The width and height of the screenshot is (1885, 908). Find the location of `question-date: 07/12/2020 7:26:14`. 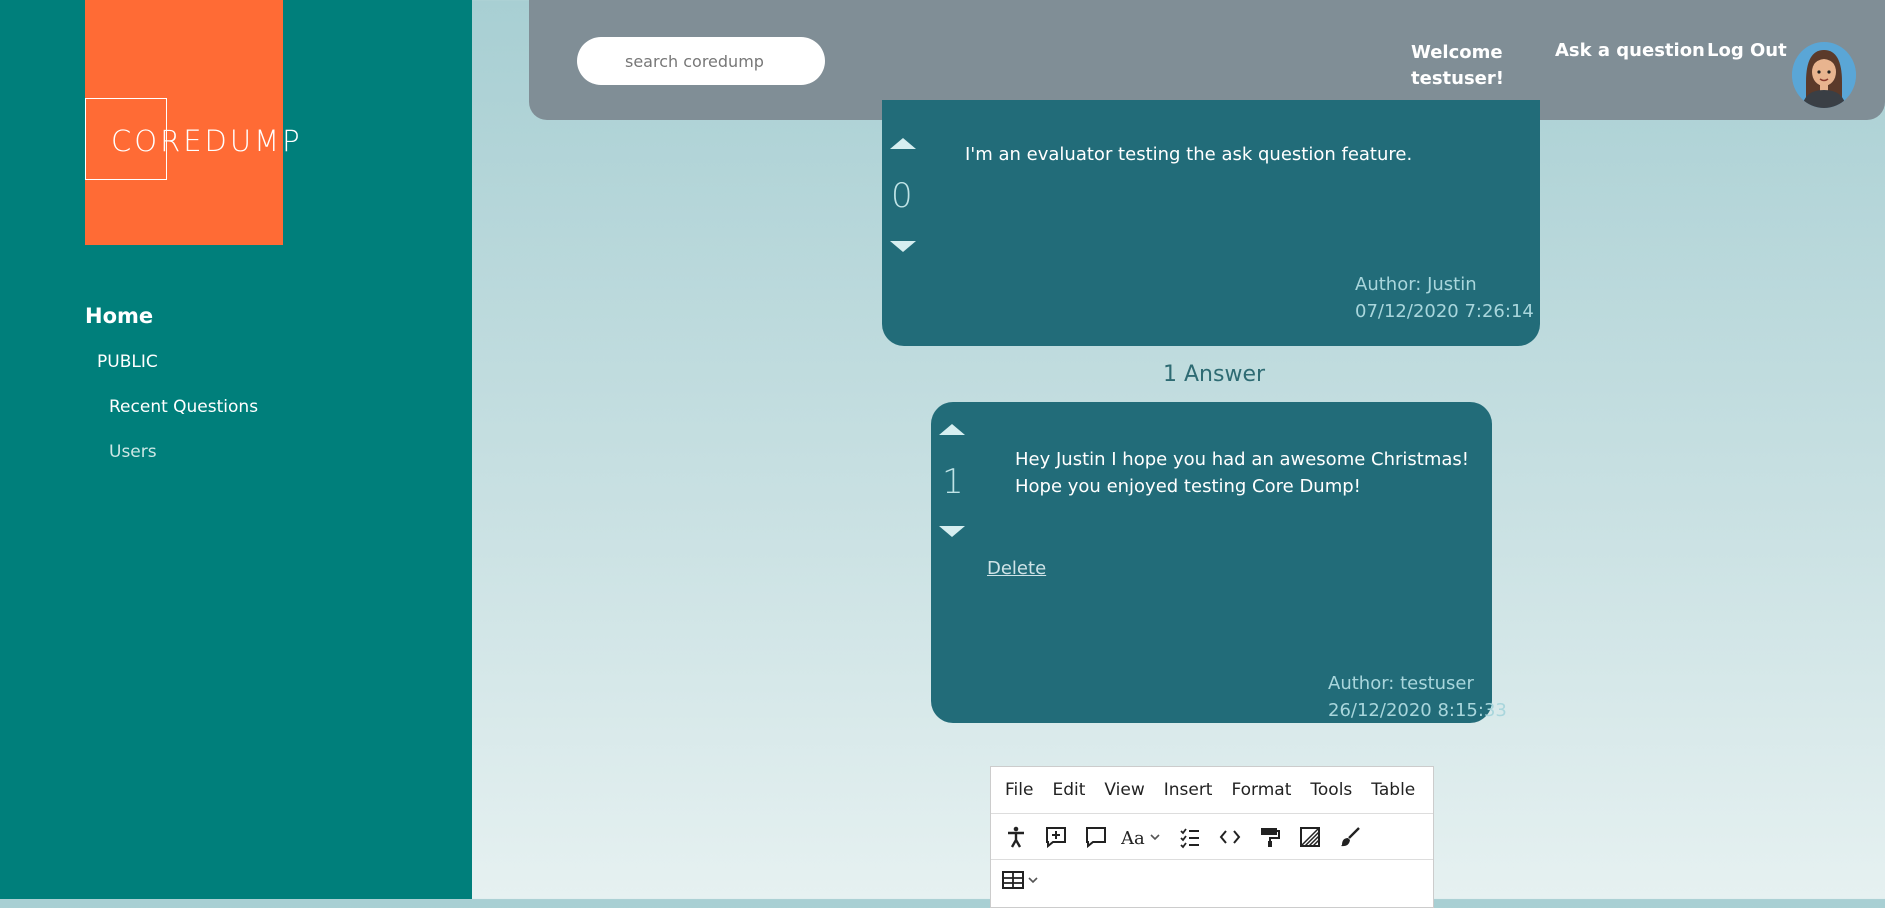

question-date: 07/12/2020 7:26:14 is located at coordinates (1444, 311).